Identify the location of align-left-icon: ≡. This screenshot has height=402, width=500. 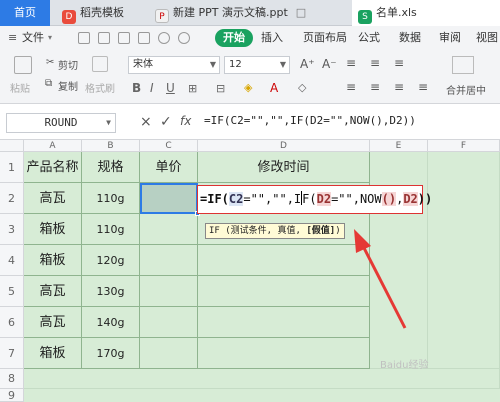
(351, 87).